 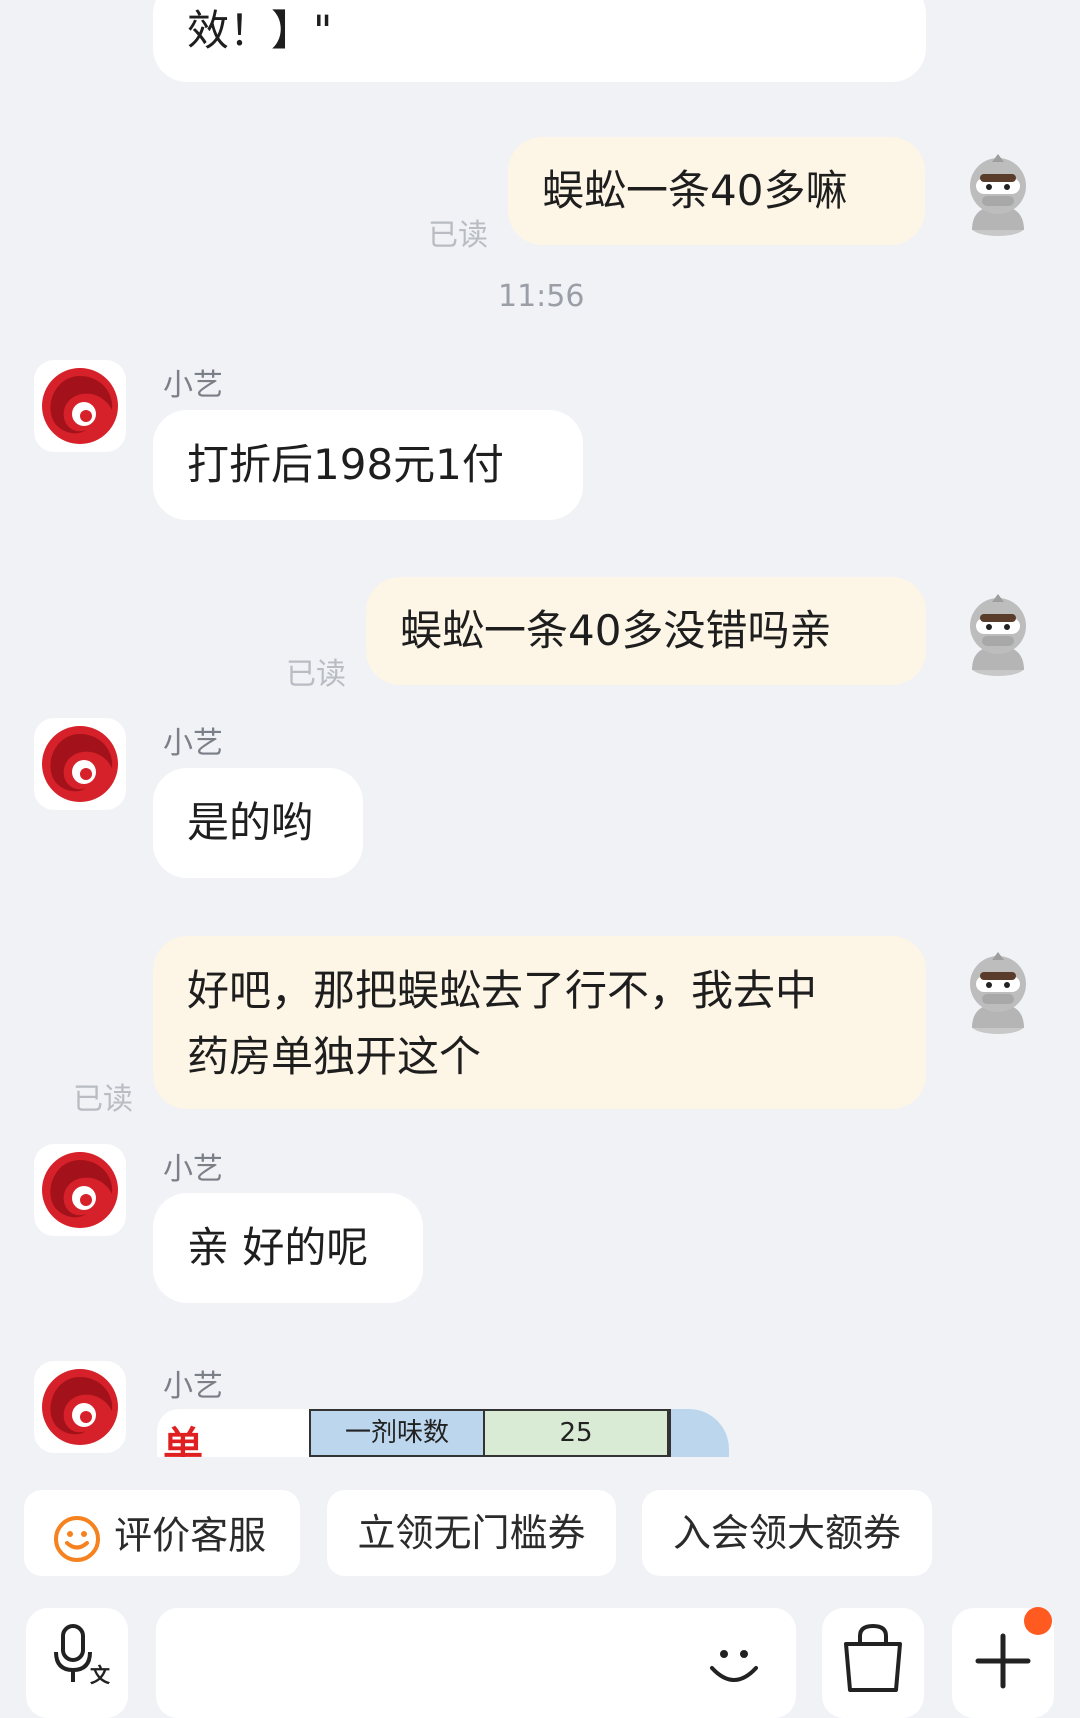 I want to click on join-membership-label: 入会领大额券, so click(x=786, y=1533).